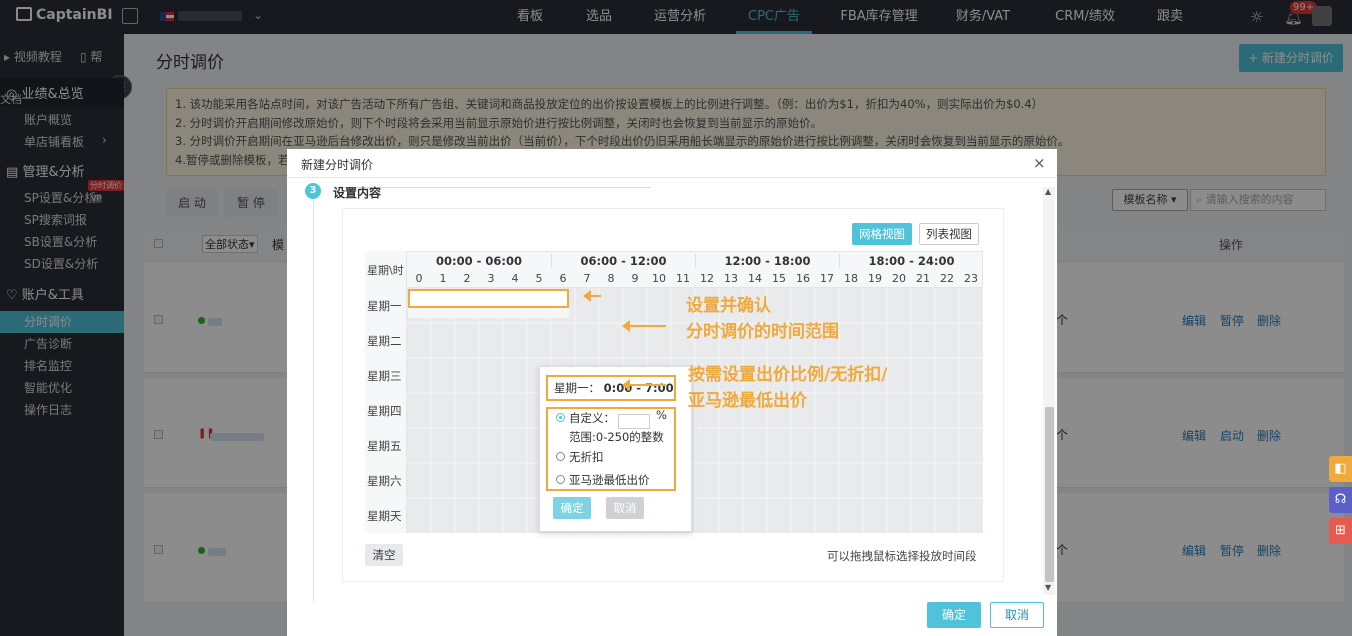 The image size is (1352, 636). Describe the element at coordinates (560, 417) in the screenshot. I see `custom-radio` at that location.